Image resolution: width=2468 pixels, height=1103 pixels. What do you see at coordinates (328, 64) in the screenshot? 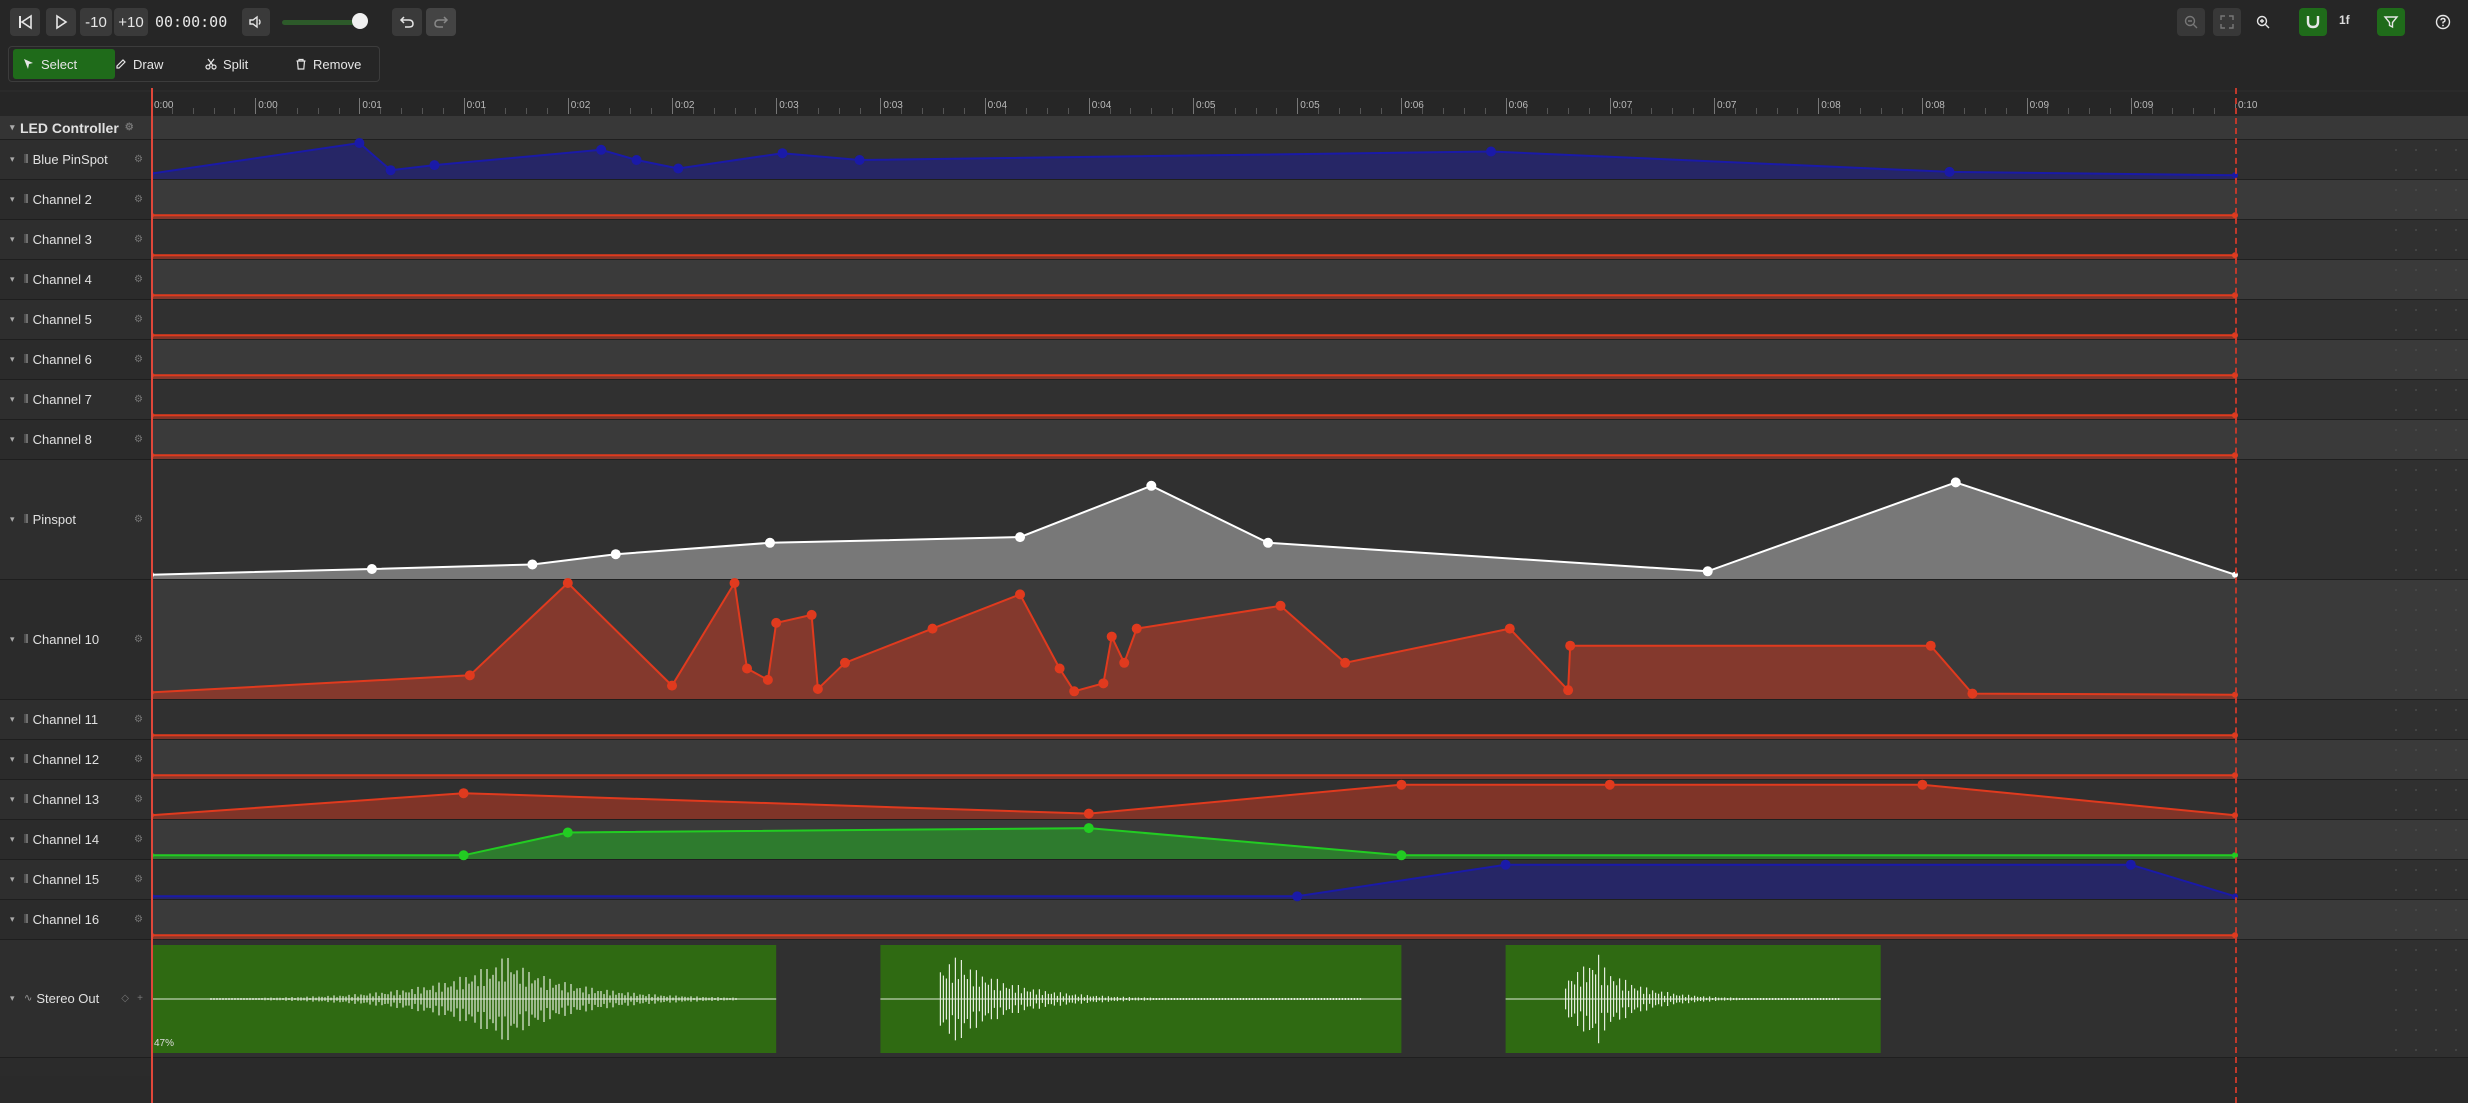
I see `remove-tool-button: Remove` at bounding box center [328, 64].